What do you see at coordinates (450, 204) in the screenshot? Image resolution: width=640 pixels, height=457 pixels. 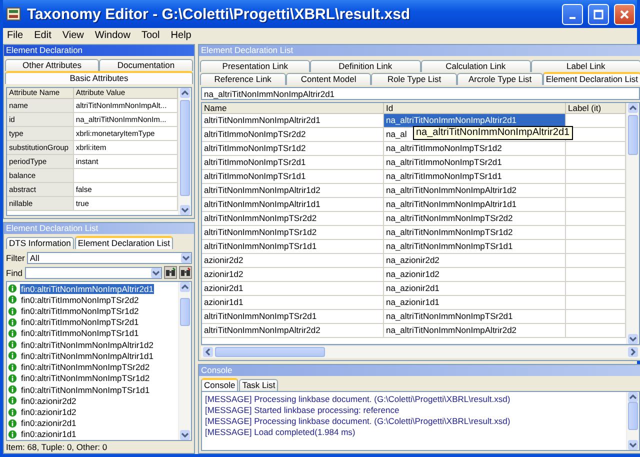 I see `table-cell: na_altriTitNonImmNonImpAltrir1d1` at bounding box center [450, 204].